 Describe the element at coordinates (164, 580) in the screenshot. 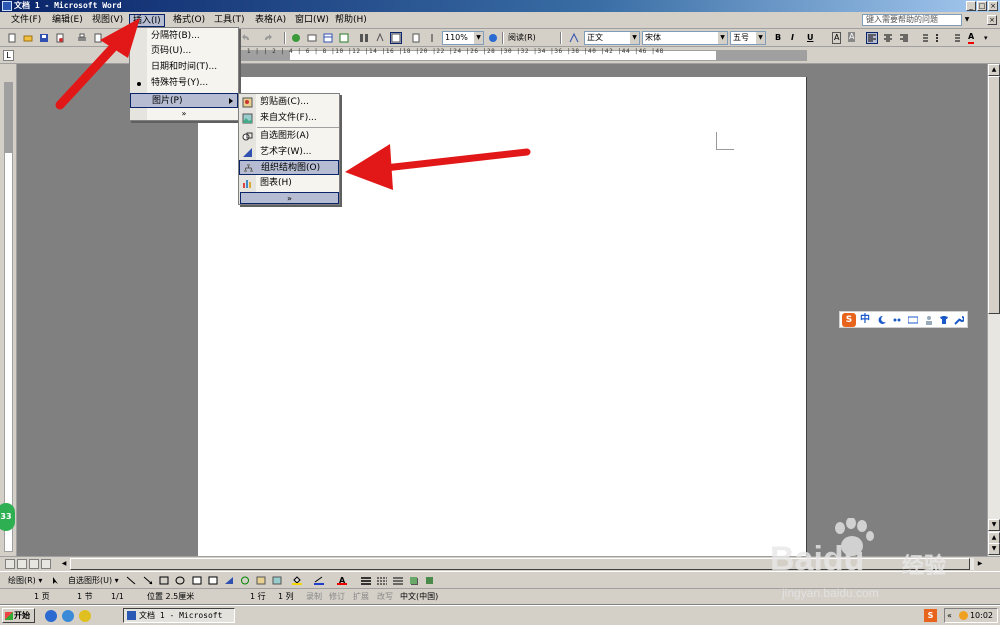

I see `rectangle-tool-icon` at that location.